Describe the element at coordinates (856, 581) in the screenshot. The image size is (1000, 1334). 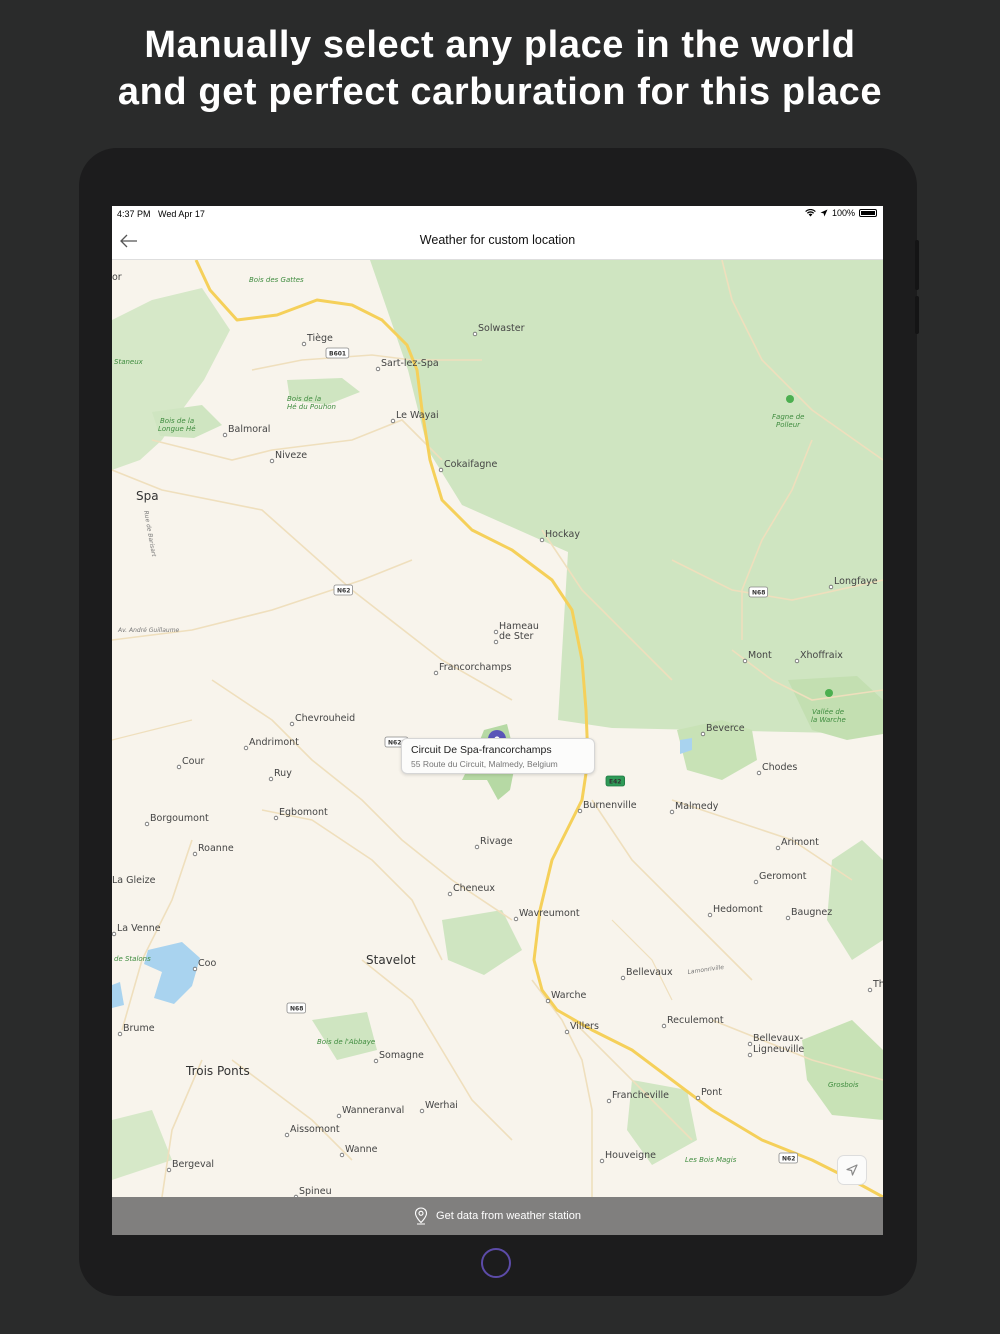
I see `map-label: Longfaye` at that location.